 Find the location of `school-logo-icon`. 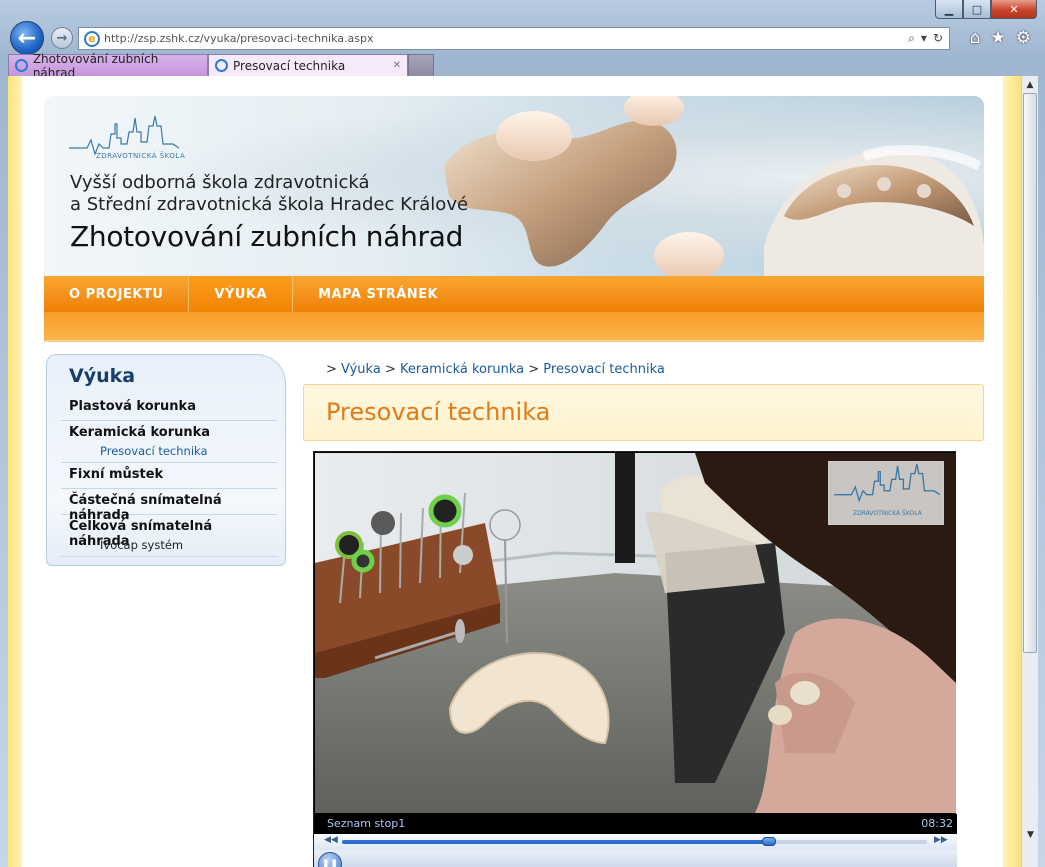

school-logo-icon is located at coordinates (887, 483).